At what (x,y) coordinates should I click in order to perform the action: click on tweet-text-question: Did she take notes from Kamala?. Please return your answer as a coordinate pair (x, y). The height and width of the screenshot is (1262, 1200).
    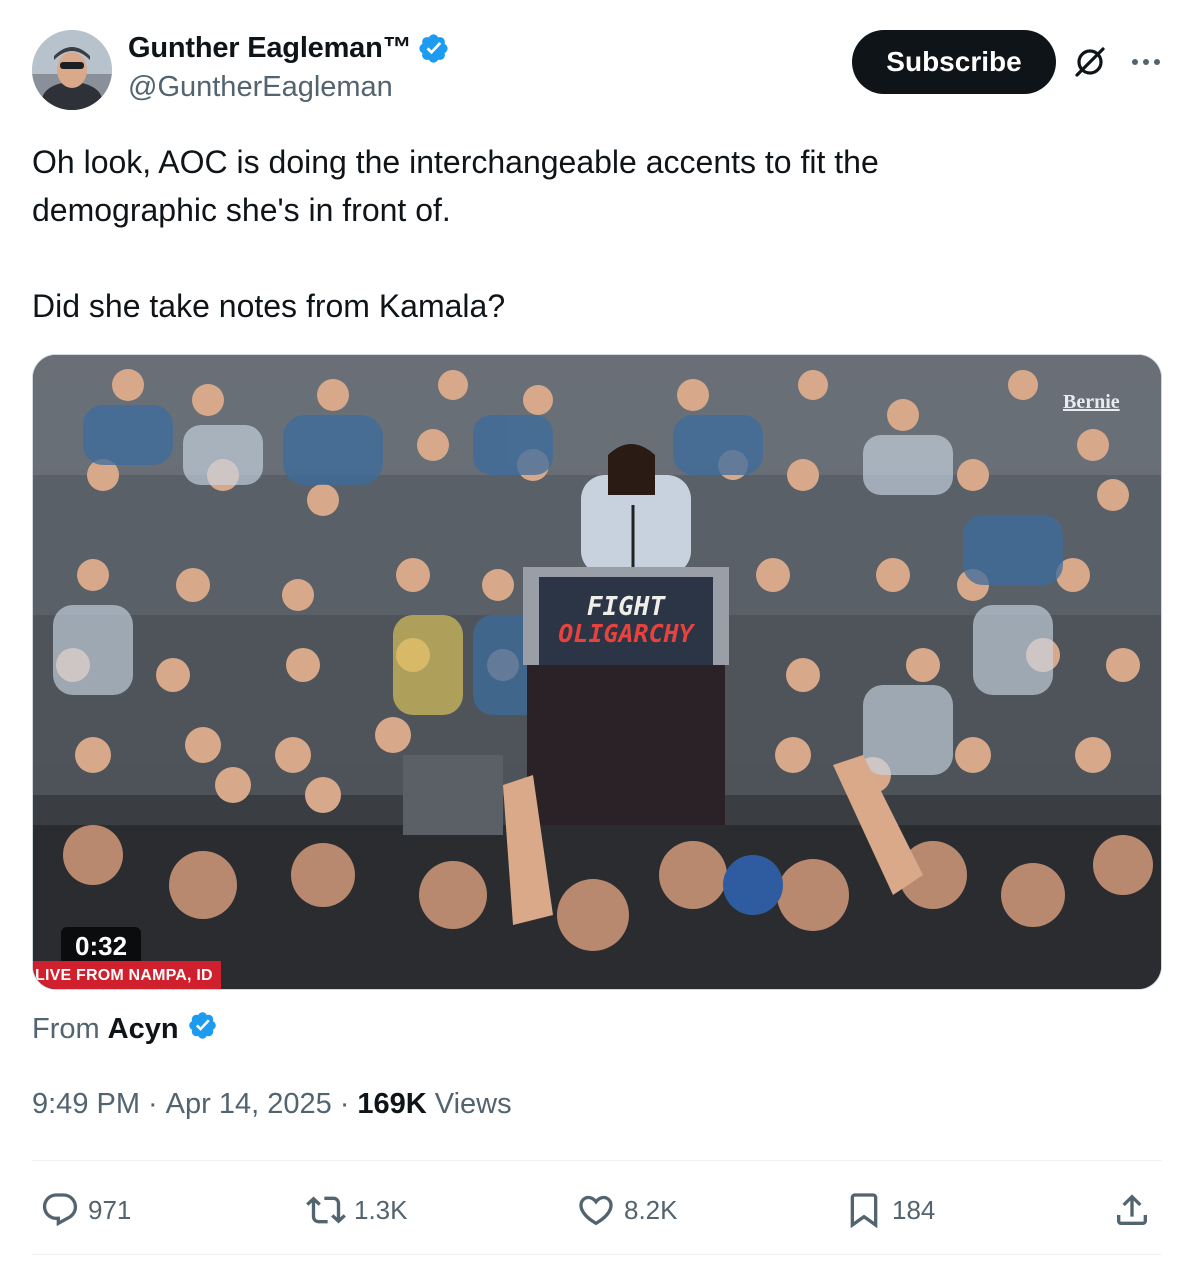
    Looking at the image, I should click on (269, 306).